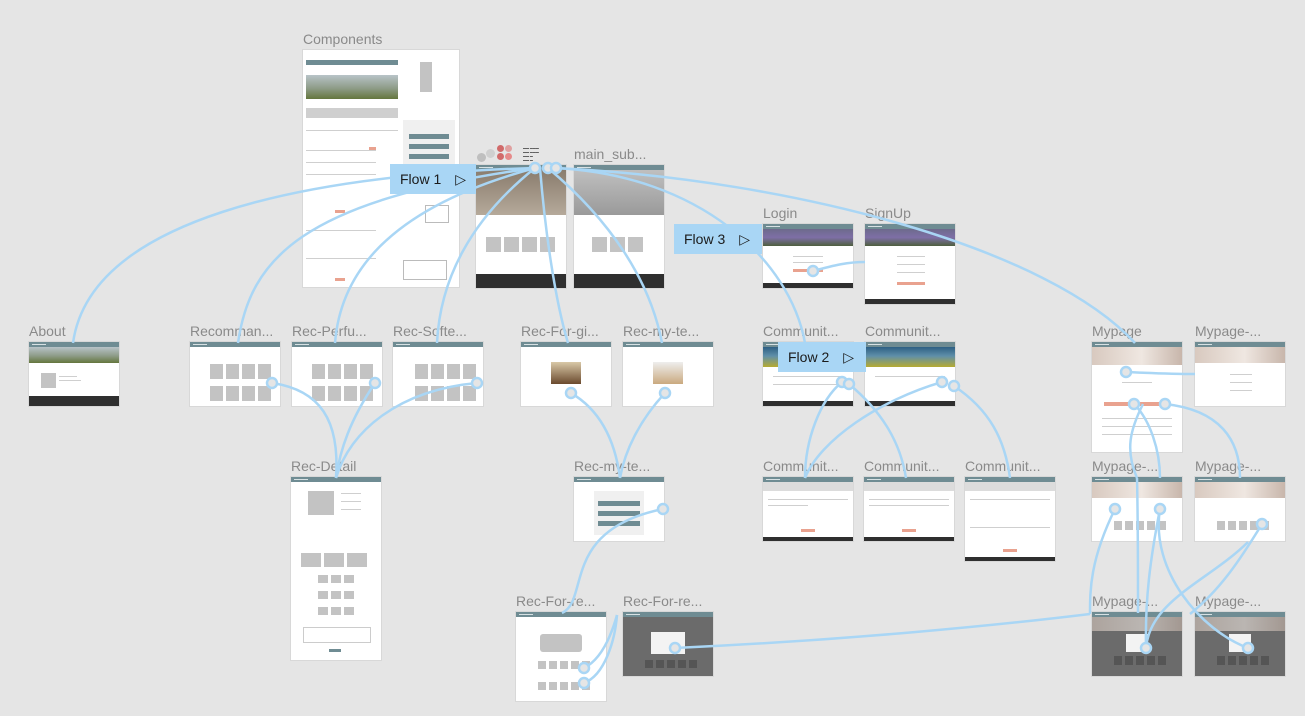 This screenshot has height=716, width=1305. Describe the element at coordinates (888, 213) in the screenshot. I see `frame-label-signup: SignUp` at that location.